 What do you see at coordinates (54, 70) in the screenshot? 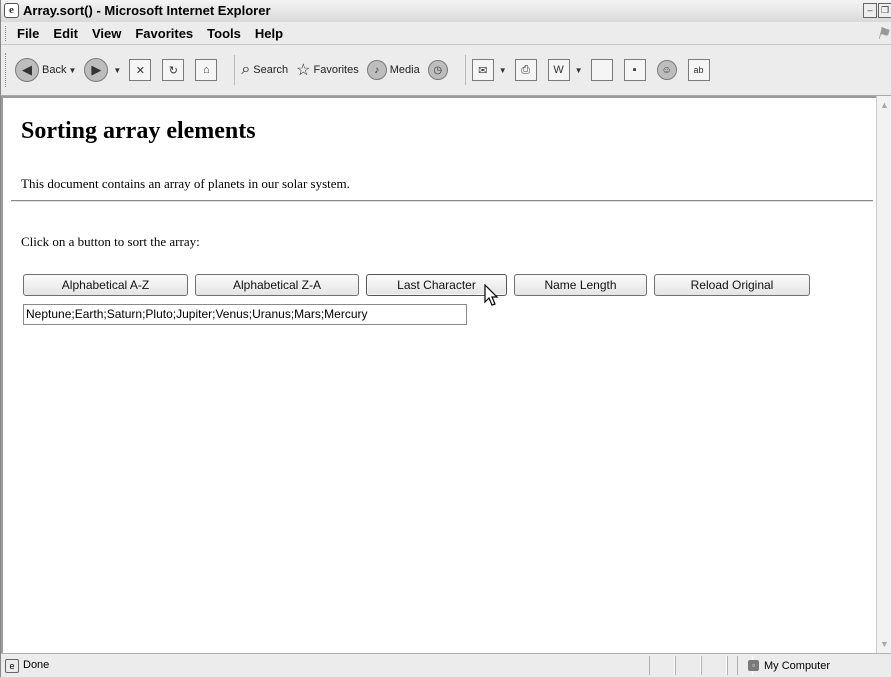
I see `back-label: Back` at bounding box center [54, 70].